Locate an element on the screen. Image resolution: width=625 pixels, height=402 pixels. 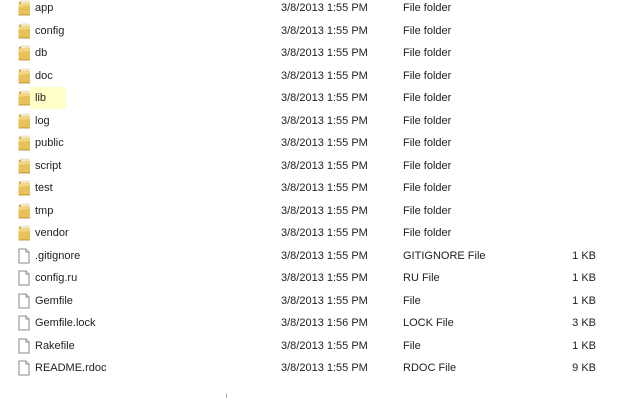
file-row-config-ru: config.ru 3/8/2013 1:55 PM RU File 1 KB is located at coordinates (312, 278).